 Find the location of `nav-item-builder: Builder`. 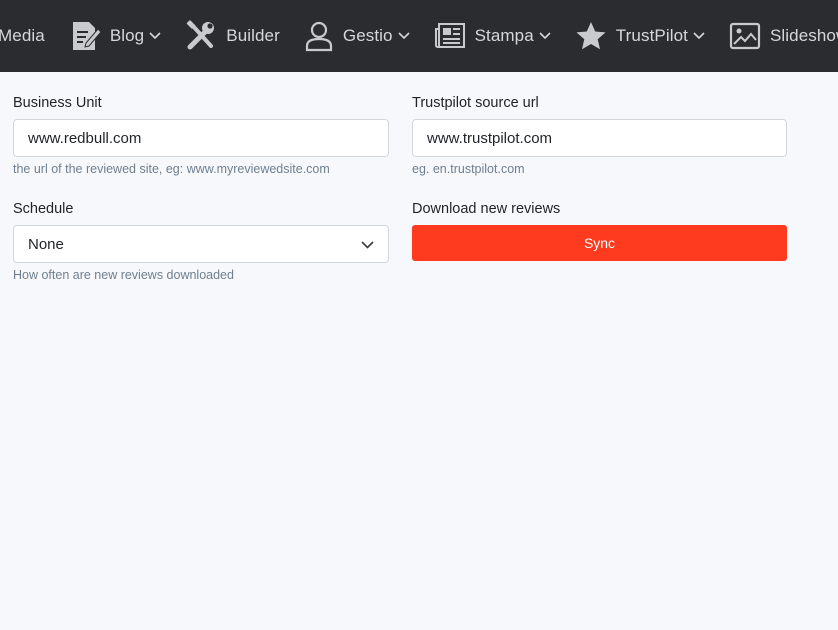

nav-item-builder: Builder is located at coordinates (232, 36).